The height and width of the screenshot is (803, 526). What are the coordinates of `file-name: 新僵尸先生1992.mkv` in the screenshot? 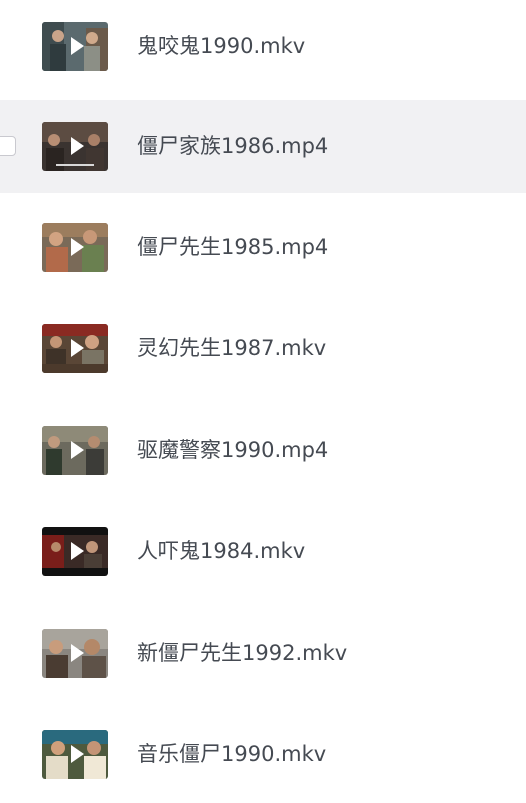 It's located at (242, 653).